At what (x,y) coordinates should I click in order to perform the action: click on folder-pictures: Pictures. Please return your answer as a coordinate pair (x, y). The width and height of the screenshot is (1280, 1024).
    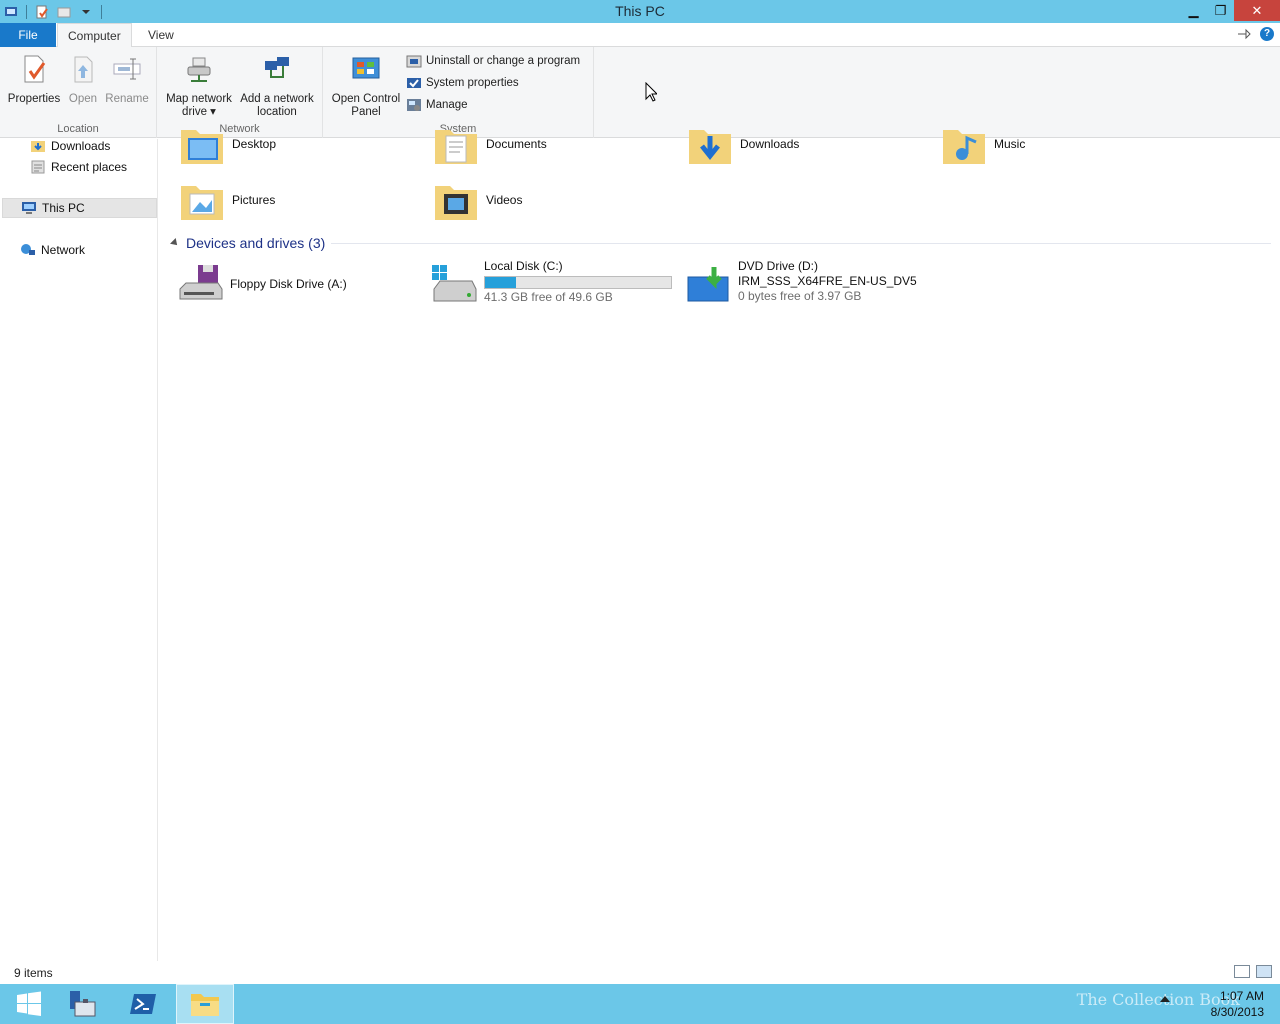
    Looking at the image, I should click on (226, 200).